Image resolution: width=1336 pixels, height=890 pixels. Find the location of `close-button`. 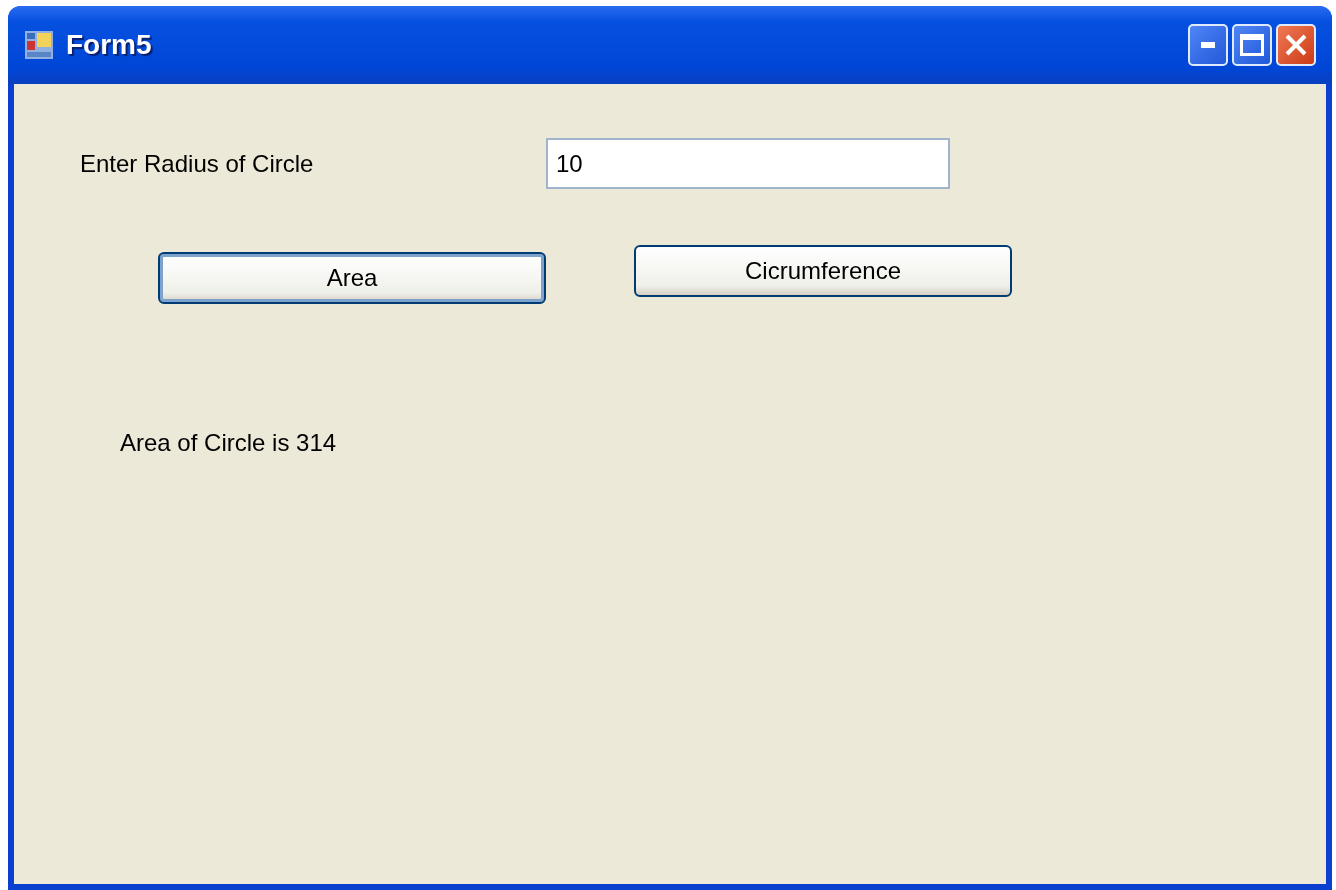

close-button is located at coordinates (1296, 45).